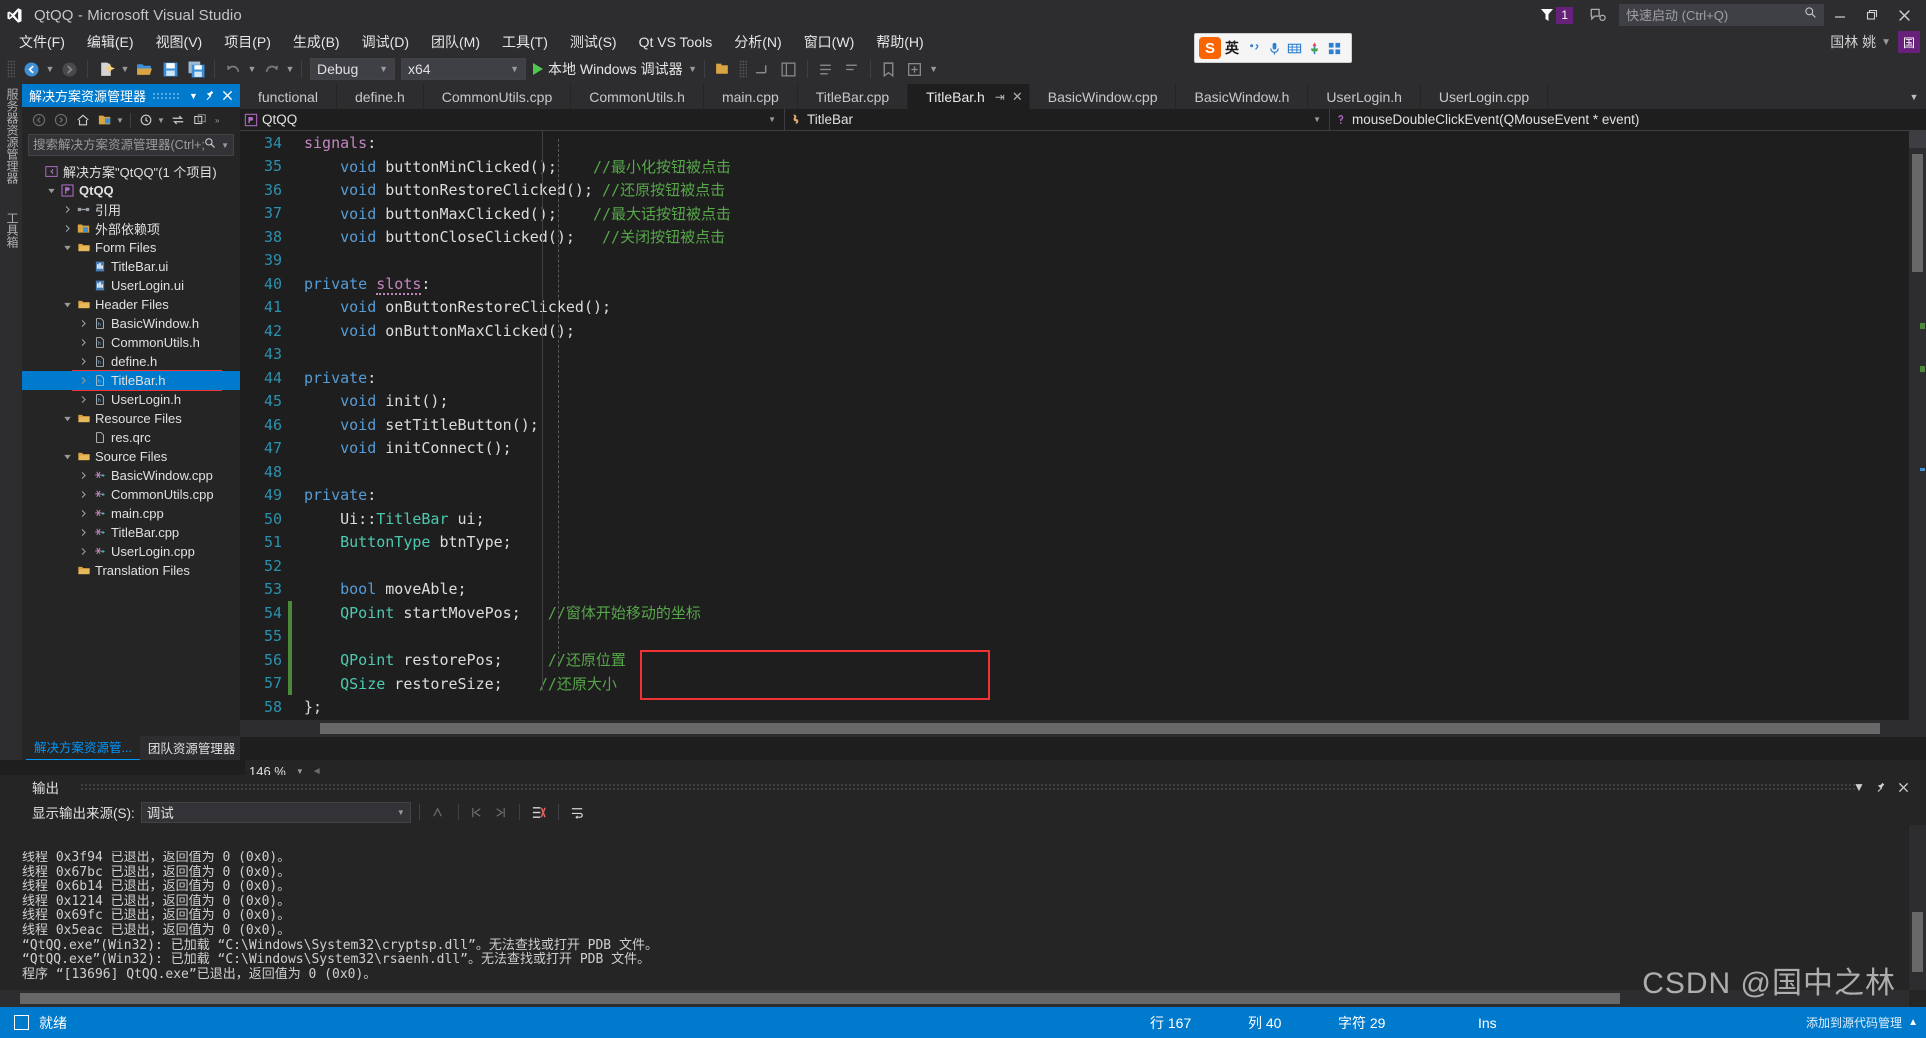  What do you see at coordinates (578, 812) in the screenshot?
I see `toggle-word-wrap-icon` at bounding box center [578, 812].